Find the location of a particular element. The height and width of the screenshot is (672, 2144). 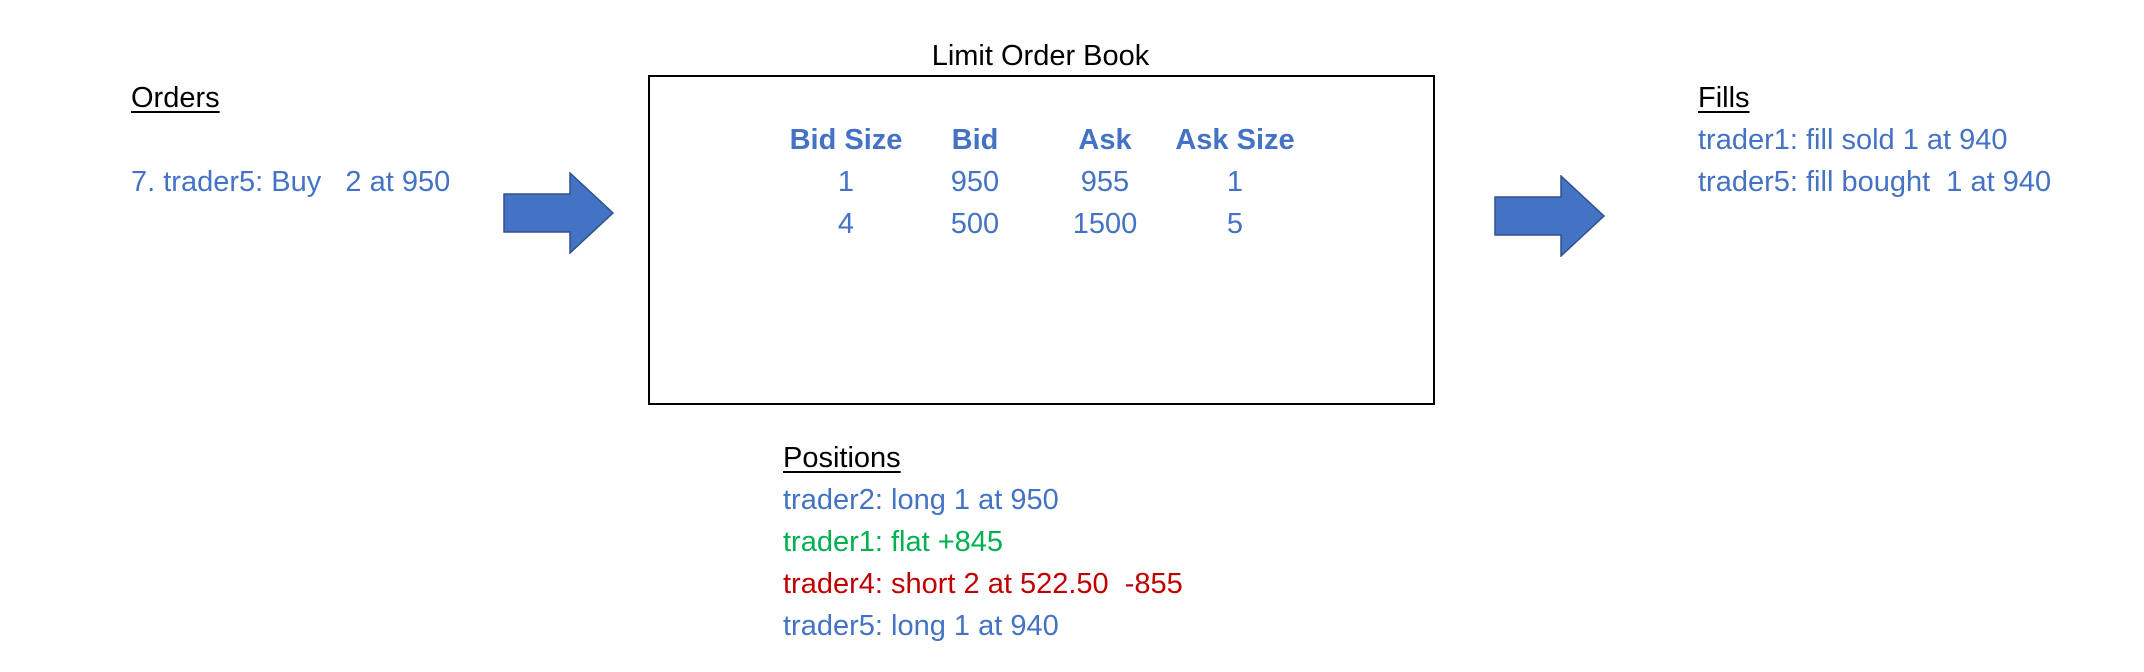

positions-heading: Positions is located at coordinates (842, 458).